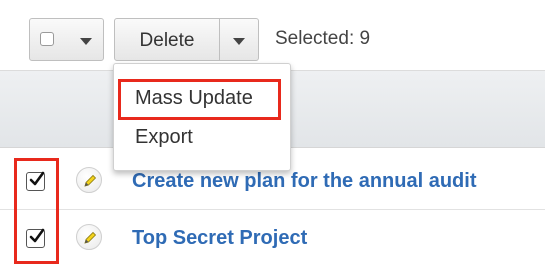  I want to click on actions-dropdown-toggle, so click(239, 39).